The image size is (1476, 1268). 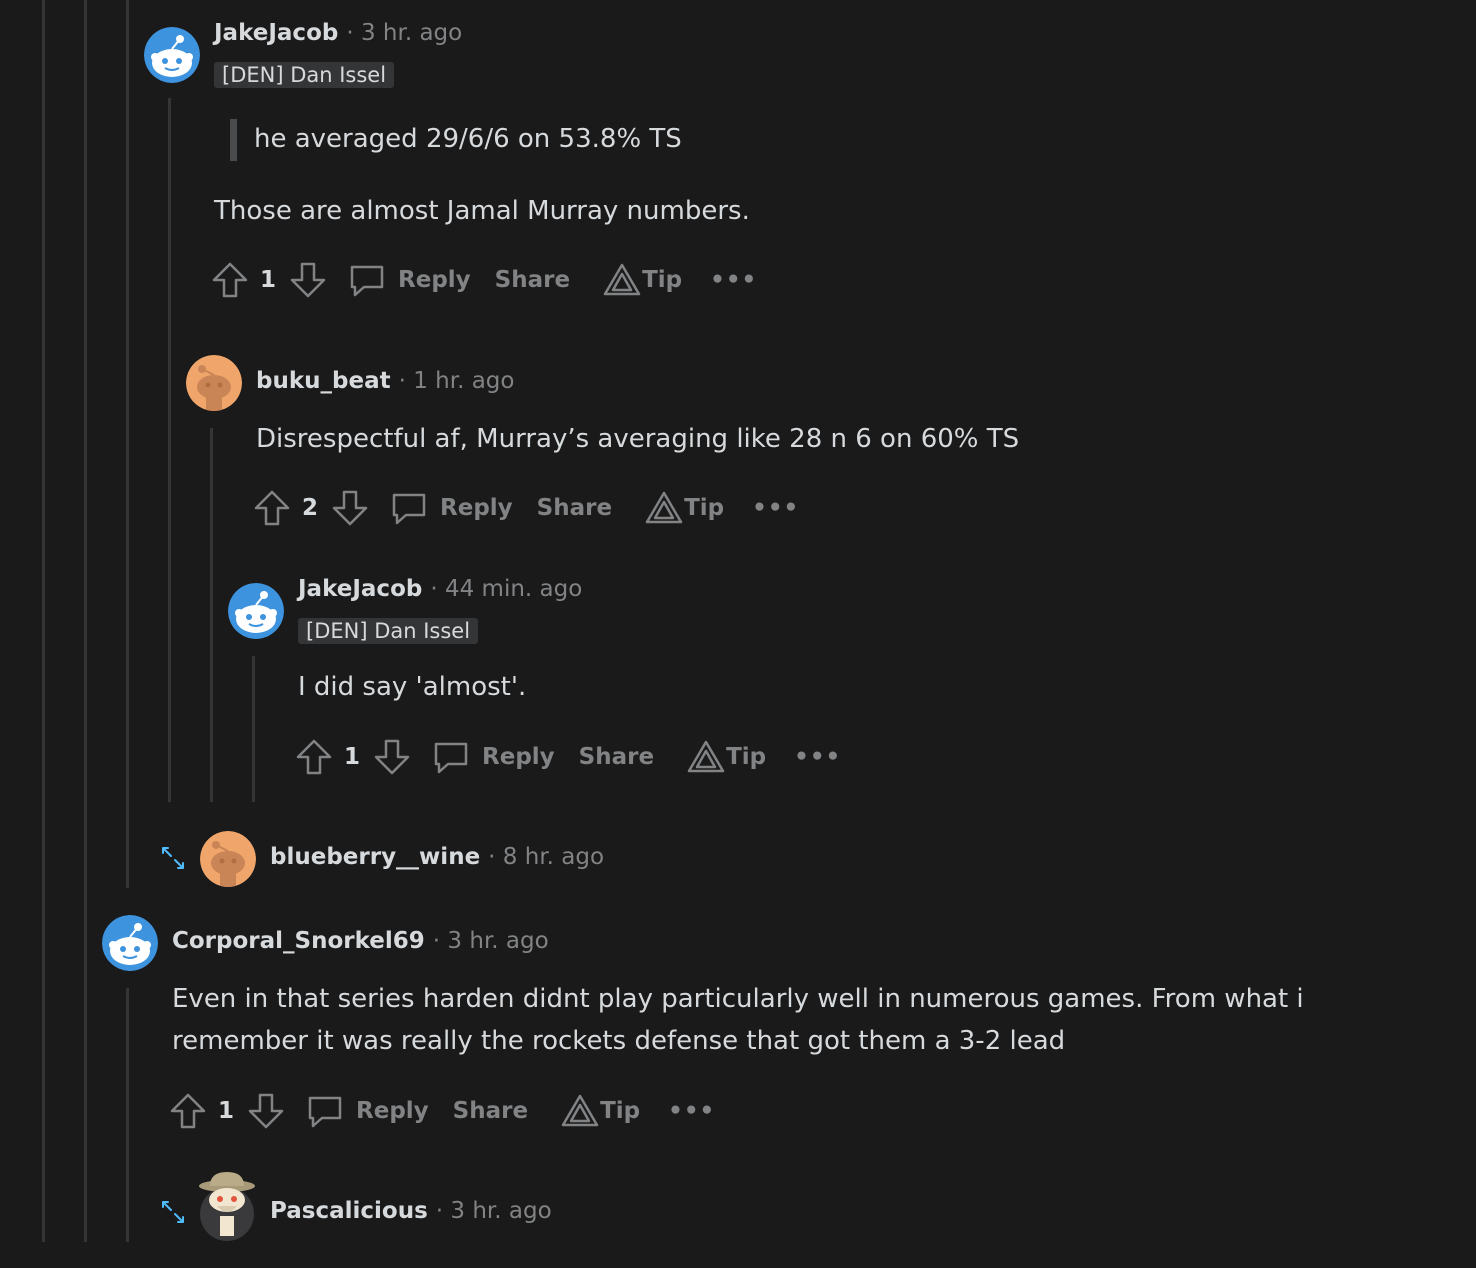 I want to click on comment-author: Pascalicious, so click(x=349, y=1211).